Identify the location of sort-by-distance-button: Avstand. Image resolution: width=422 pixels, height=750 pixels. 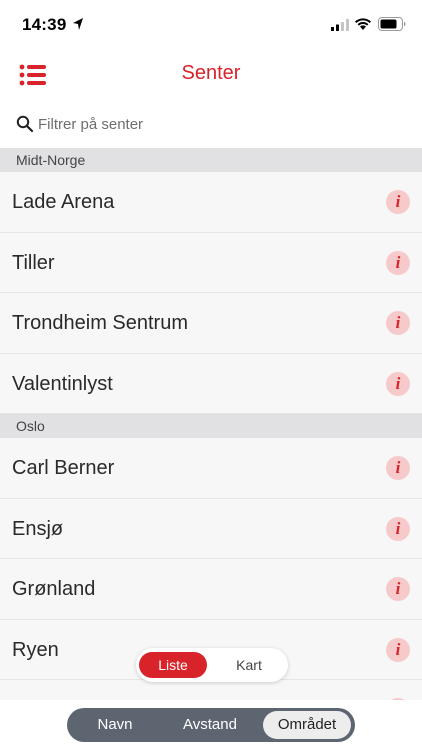
(210, 725).